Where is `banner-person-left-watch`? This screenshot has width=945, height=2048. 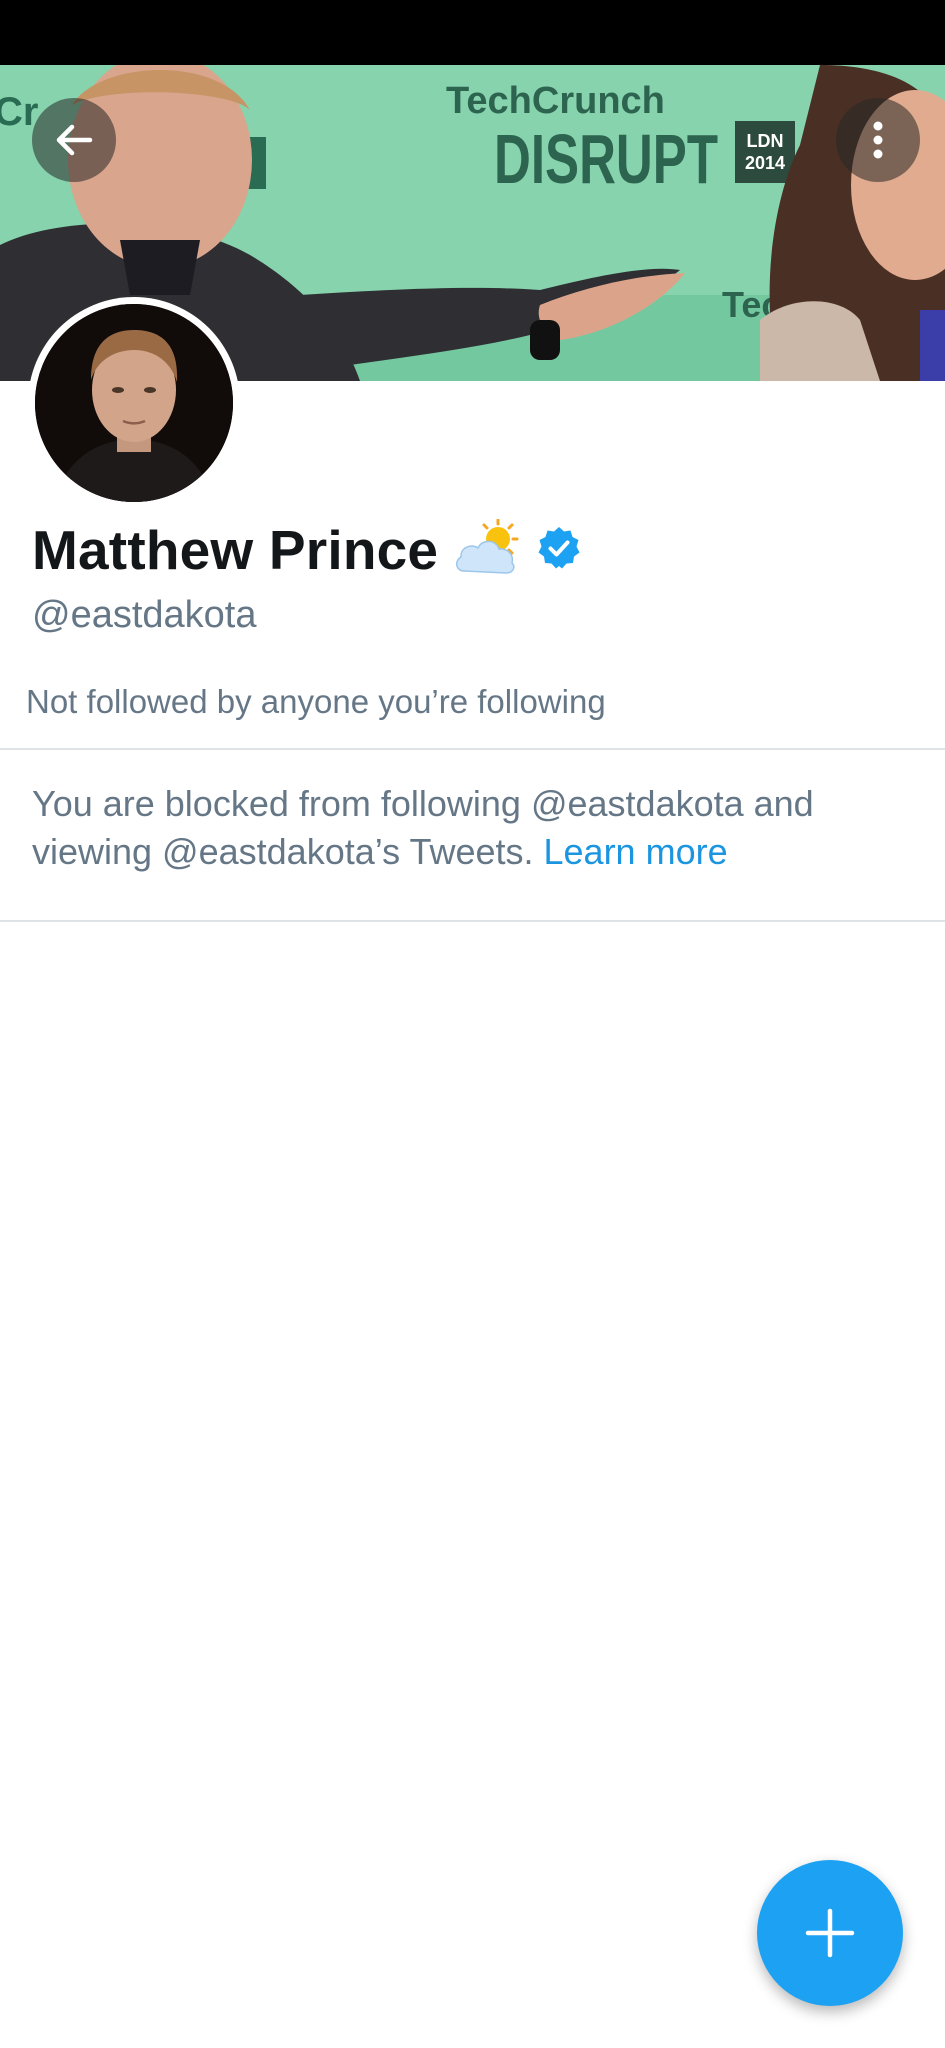 banner-person-left-watch is located at coordinates (545, 340).